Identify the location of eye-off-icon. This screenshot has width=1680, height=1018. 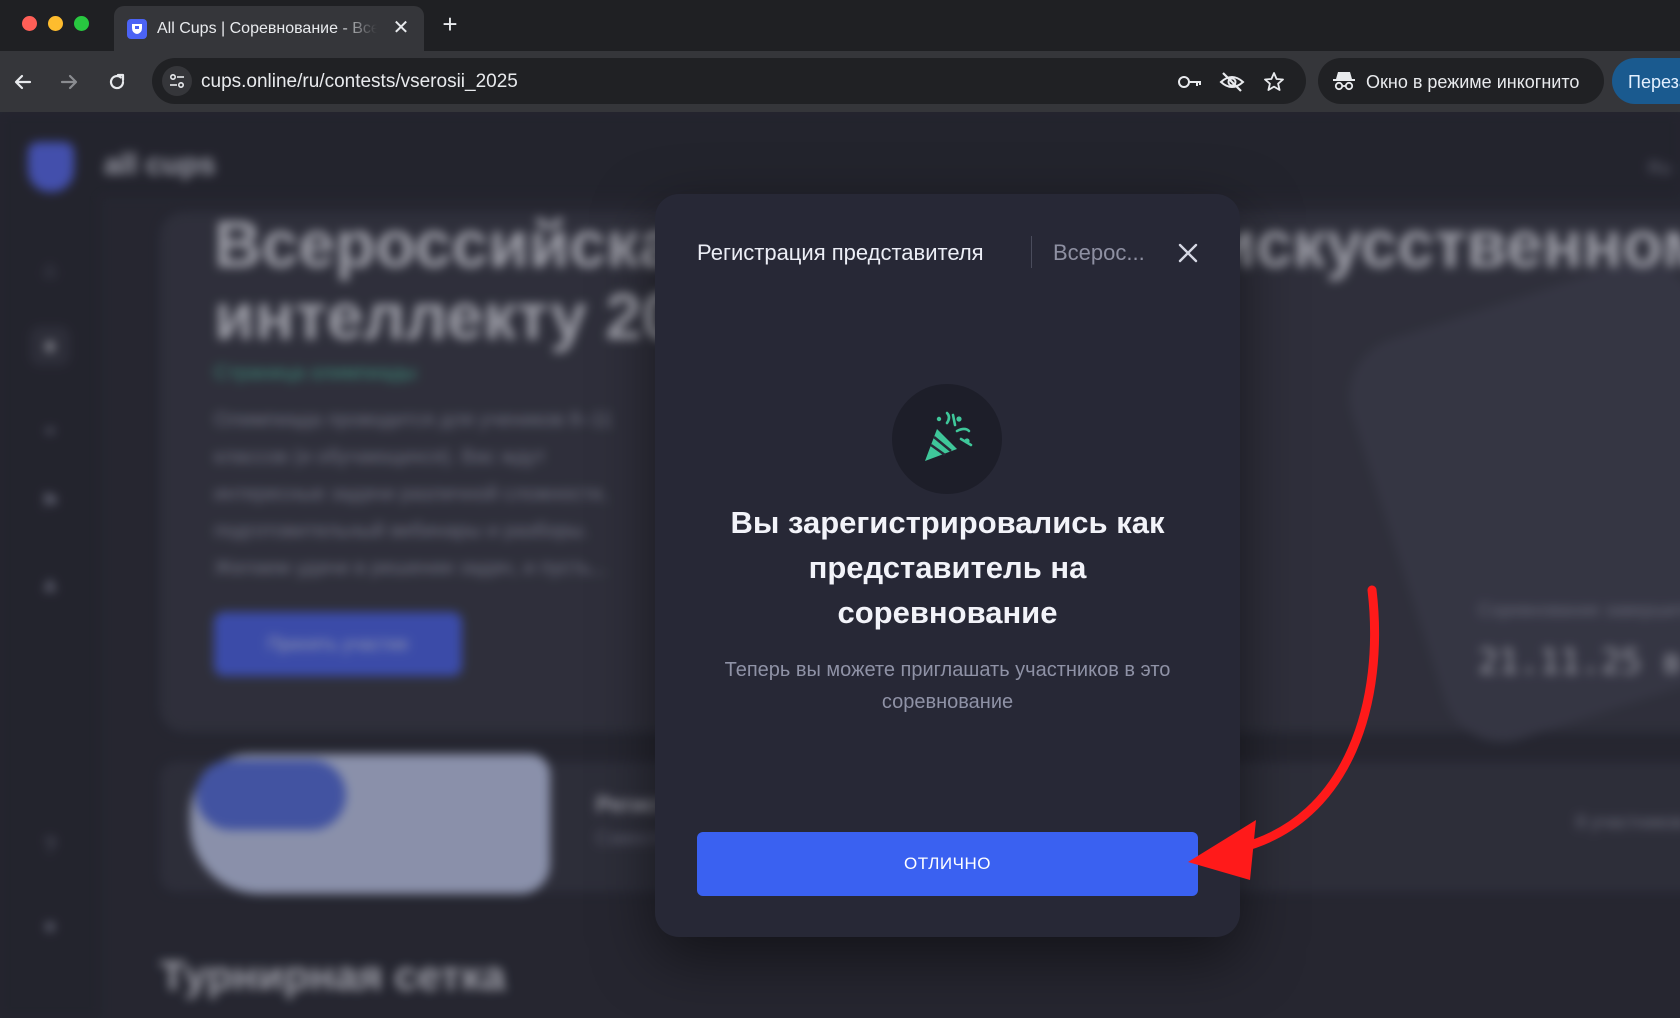
(1232, 82).